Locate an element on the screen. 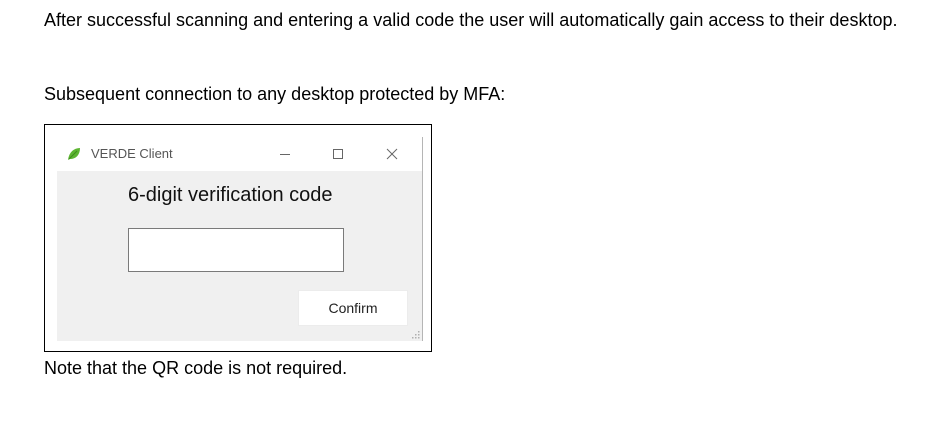  resize-grip-icon is located at coordinates (415, 334).